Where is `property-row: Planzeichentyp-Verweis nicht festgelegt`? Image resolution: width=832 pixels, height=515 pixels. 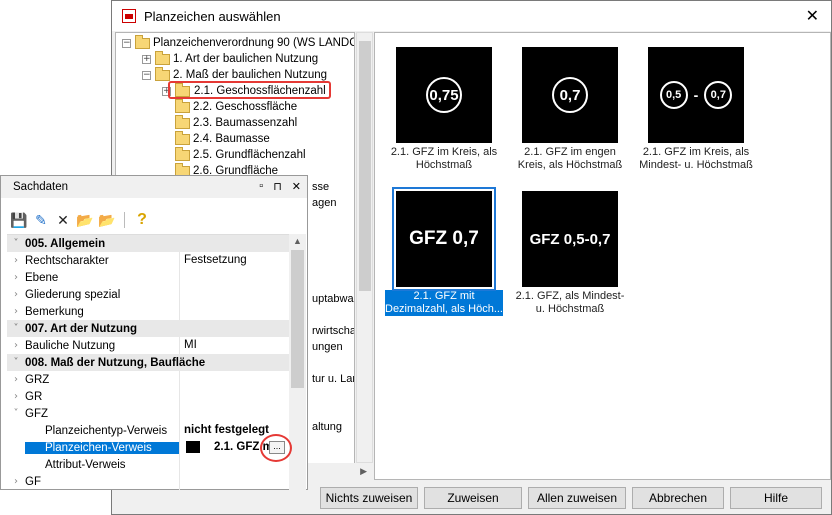
property-row: Planzeichentyp-Verweis nicht festgelegt is located at coordinates (148, 430).